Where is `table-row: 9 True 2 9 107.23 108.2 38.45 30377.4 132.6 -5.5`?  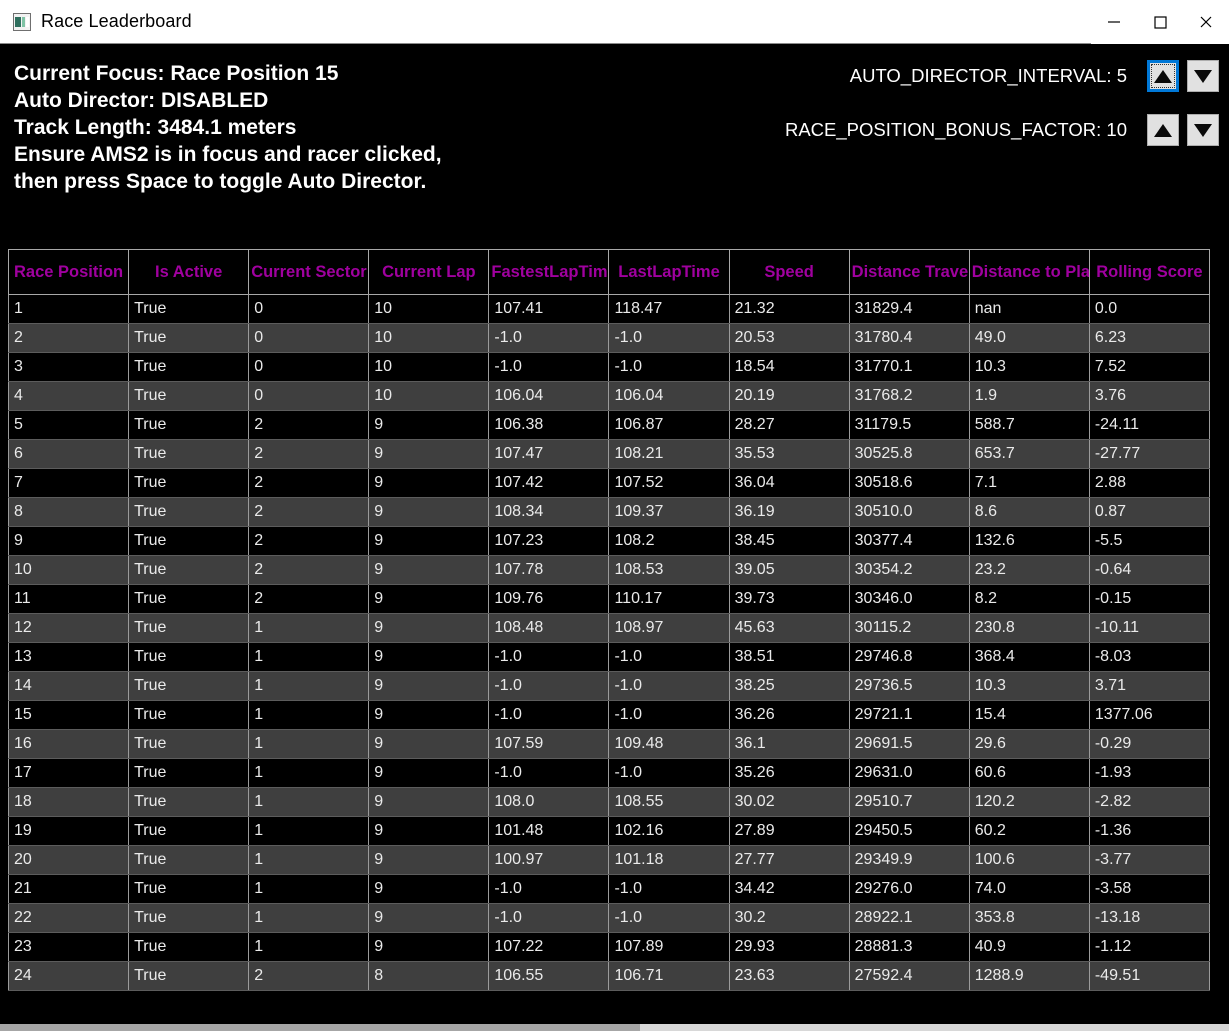 table-row: 9 True 2 9 107.23 108.2 38.45 30377.4 132.6 -5.5 is located at coordinates (609, 541).